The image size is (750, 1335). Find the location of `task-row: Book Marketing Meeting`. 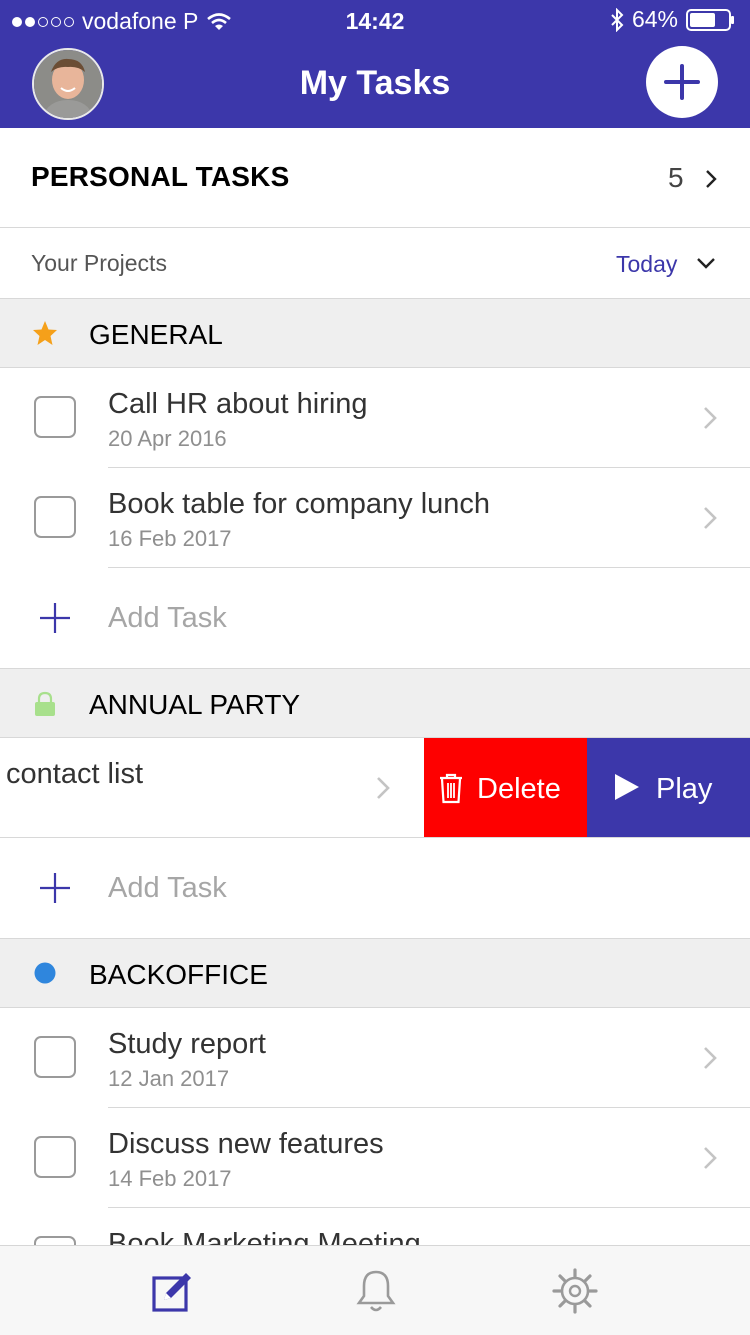

task-row: Book Marketing Meeting is located at coordinates (375, 1226).